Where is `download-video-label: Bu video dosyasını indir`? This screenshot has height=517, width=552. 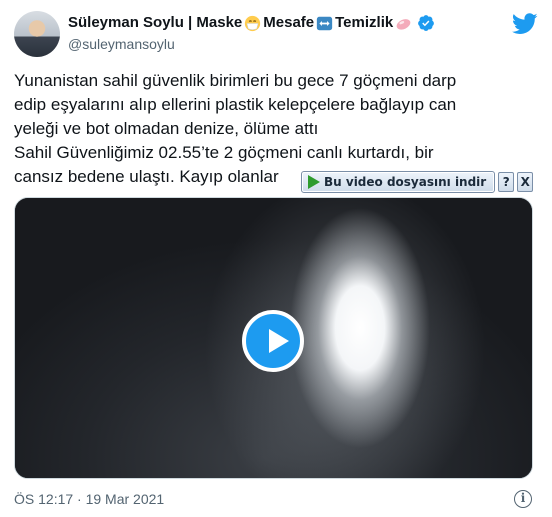 download-video-label: Bu video dosyasını indir is located at coordinates (405, 181).